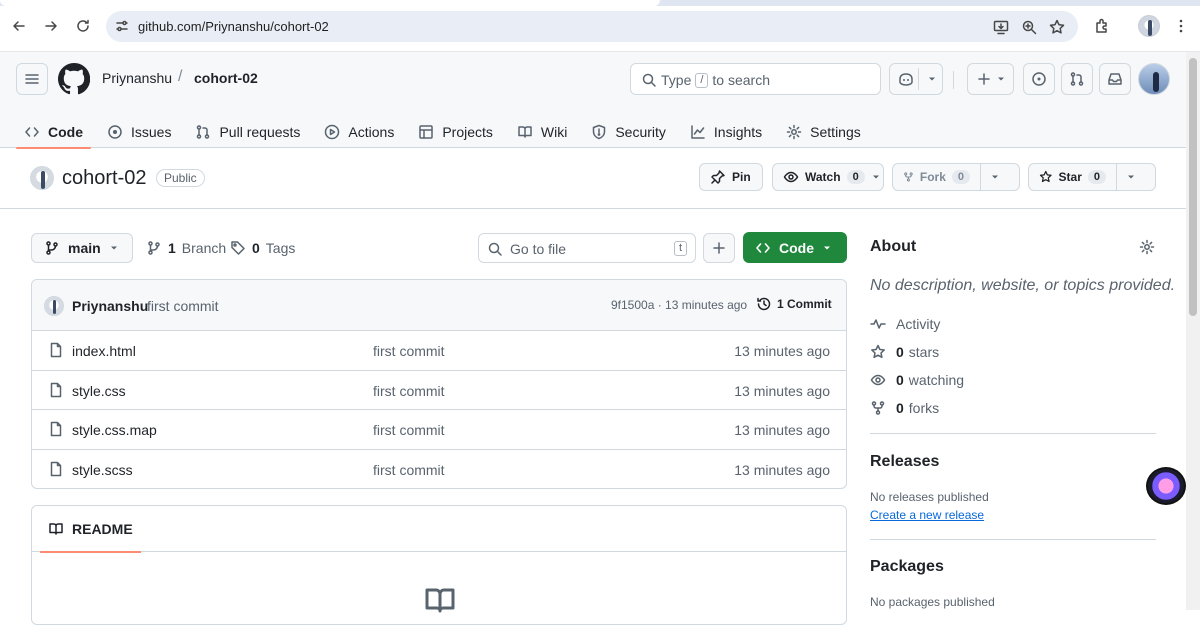 The width and height of the screenshot is (1200, 625). What do you see at coordinates (1102, 26) in the screenshot?
I see `extensions-icon` at bounding box center [1102, 26].